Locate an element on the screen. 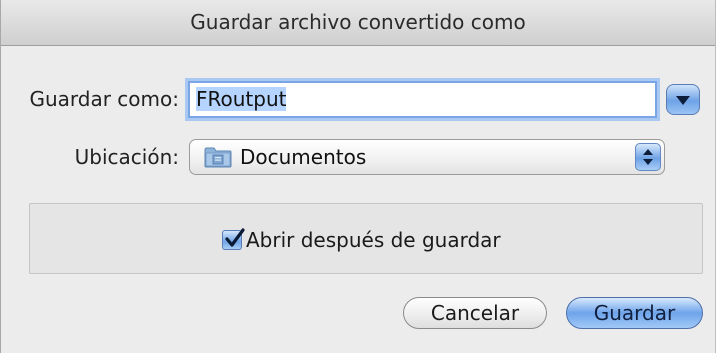 The image size is (716, 353). cancel-button: Cancelar is located at coordinates (475, 313).